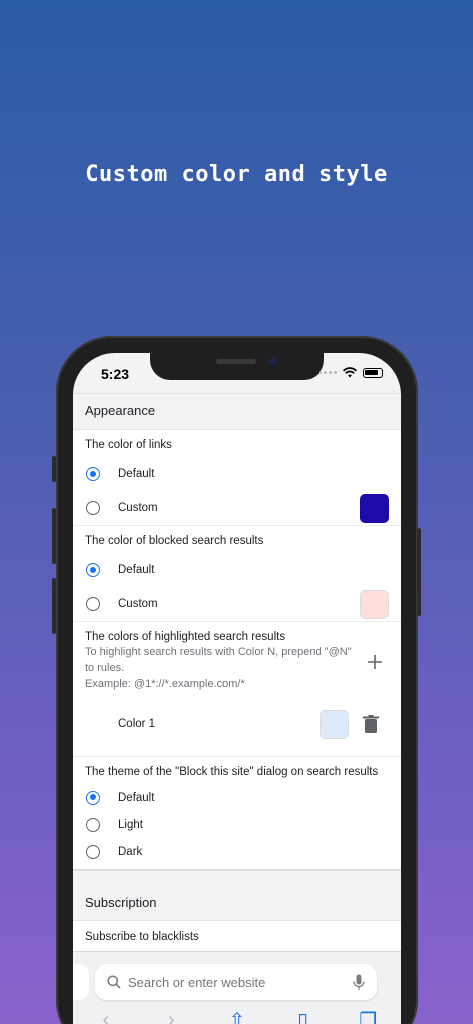 The height and width of the screenshot is (1024, 473). What do you see at coordinates (54, 536) in the screenshot?
I see `phone-volume-up` at bounding box center [54, 536].